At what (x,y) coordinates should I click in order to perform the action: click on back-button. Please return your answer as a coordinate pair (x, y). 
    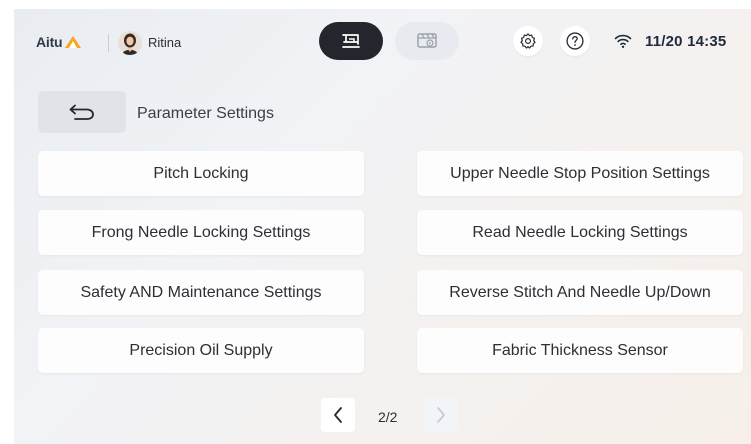
    Looking at the image, I should click on (82, 112).